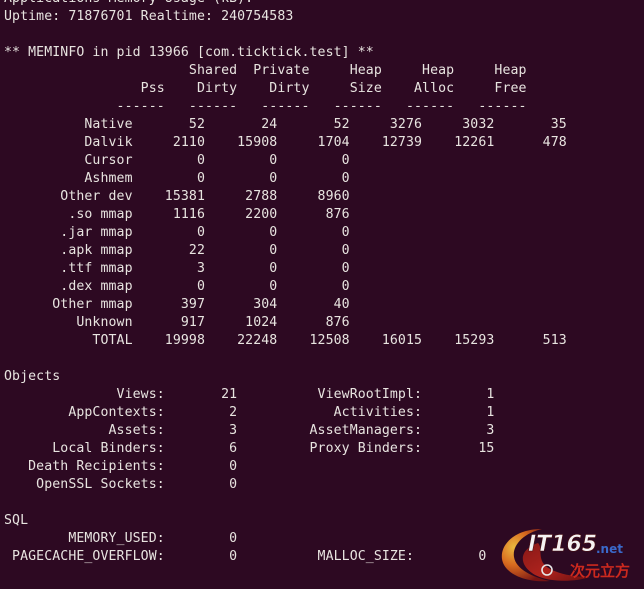  Describe the element at coordinates (285, 124) in the screenshot. I see `table-row: Native 52 24 52 3276 3032 35` at that location.